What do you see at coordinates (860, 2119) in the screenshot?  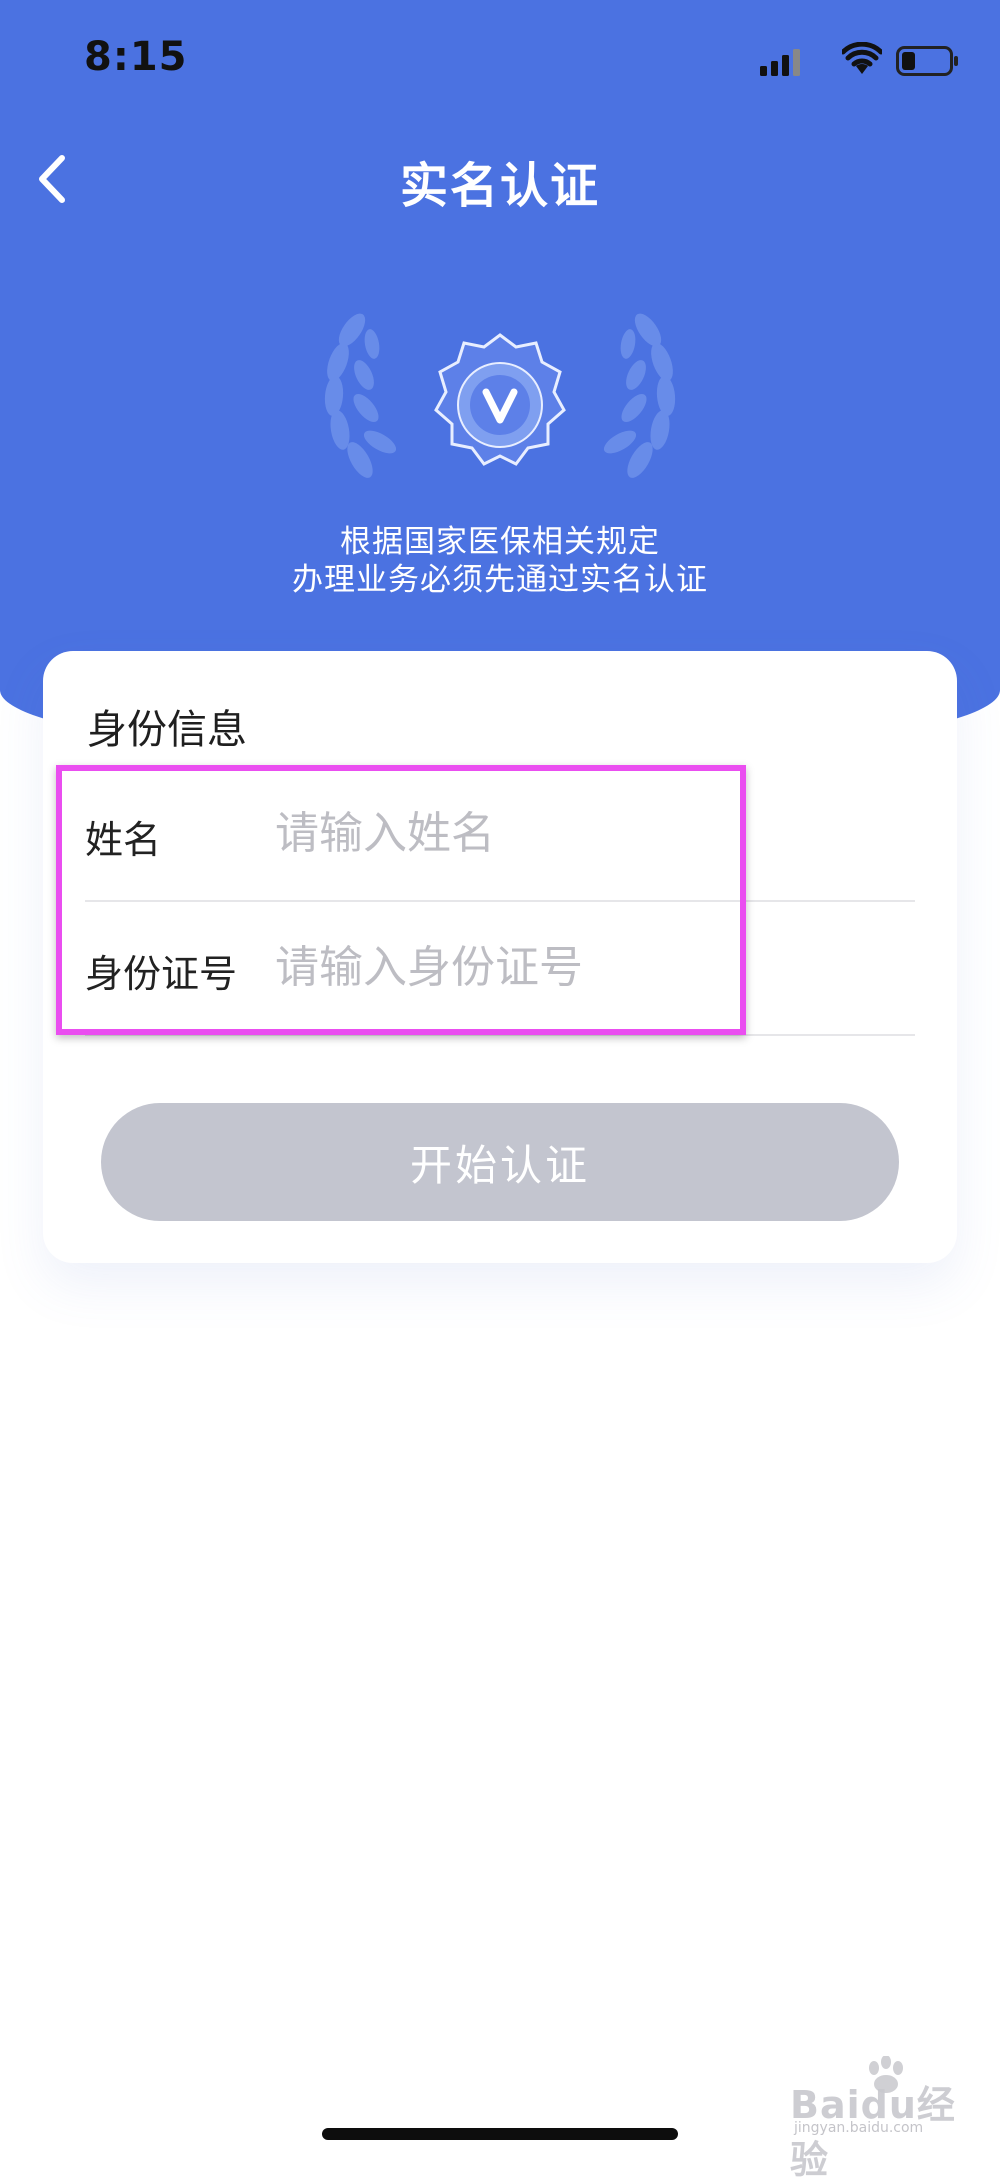 I see `watermark: Baidu经验 jingyan.baidu.com` at bounding box center [860, 2119].